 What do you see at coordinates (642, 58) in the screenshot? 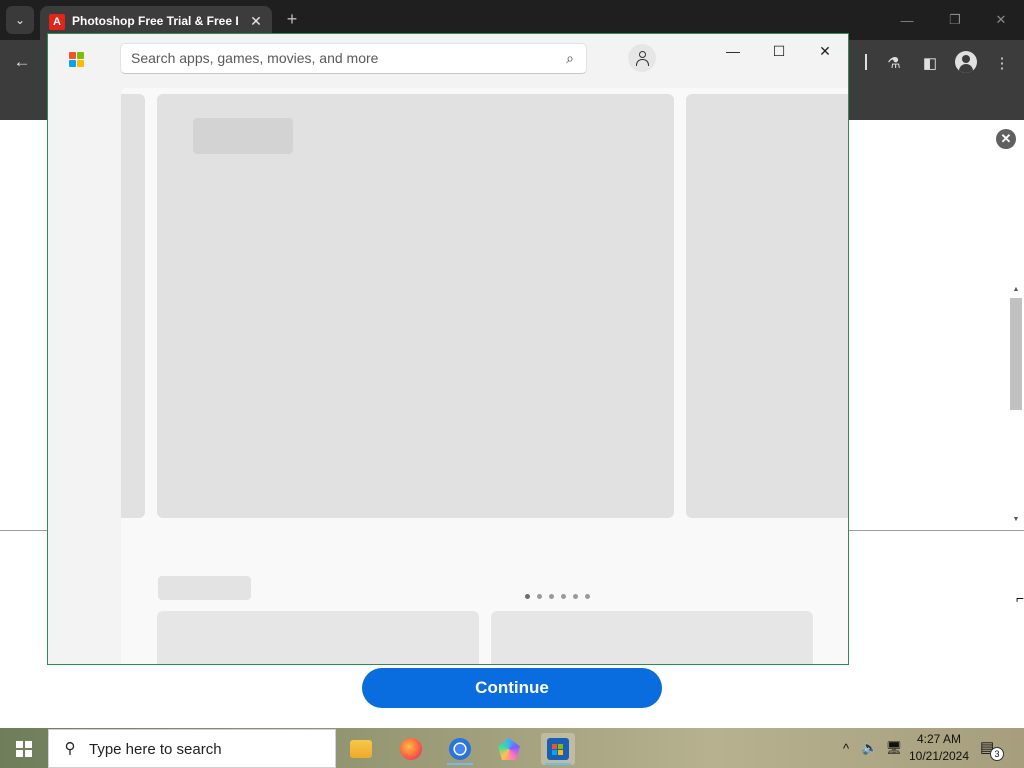
I see `store-account-icon` at bounding box center [642, 58].